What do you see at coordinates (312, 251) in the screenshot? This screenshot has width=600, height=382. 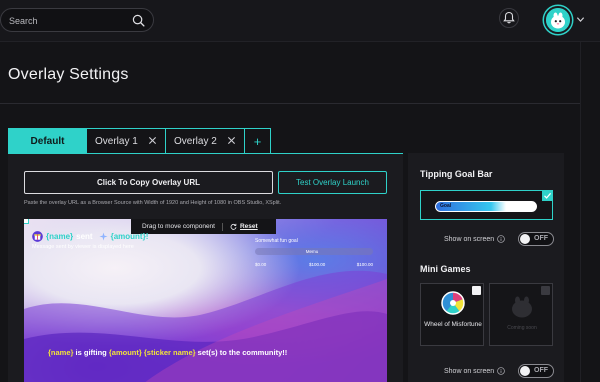 I see `goal-label: Memu` at bounding box center [312, 251].